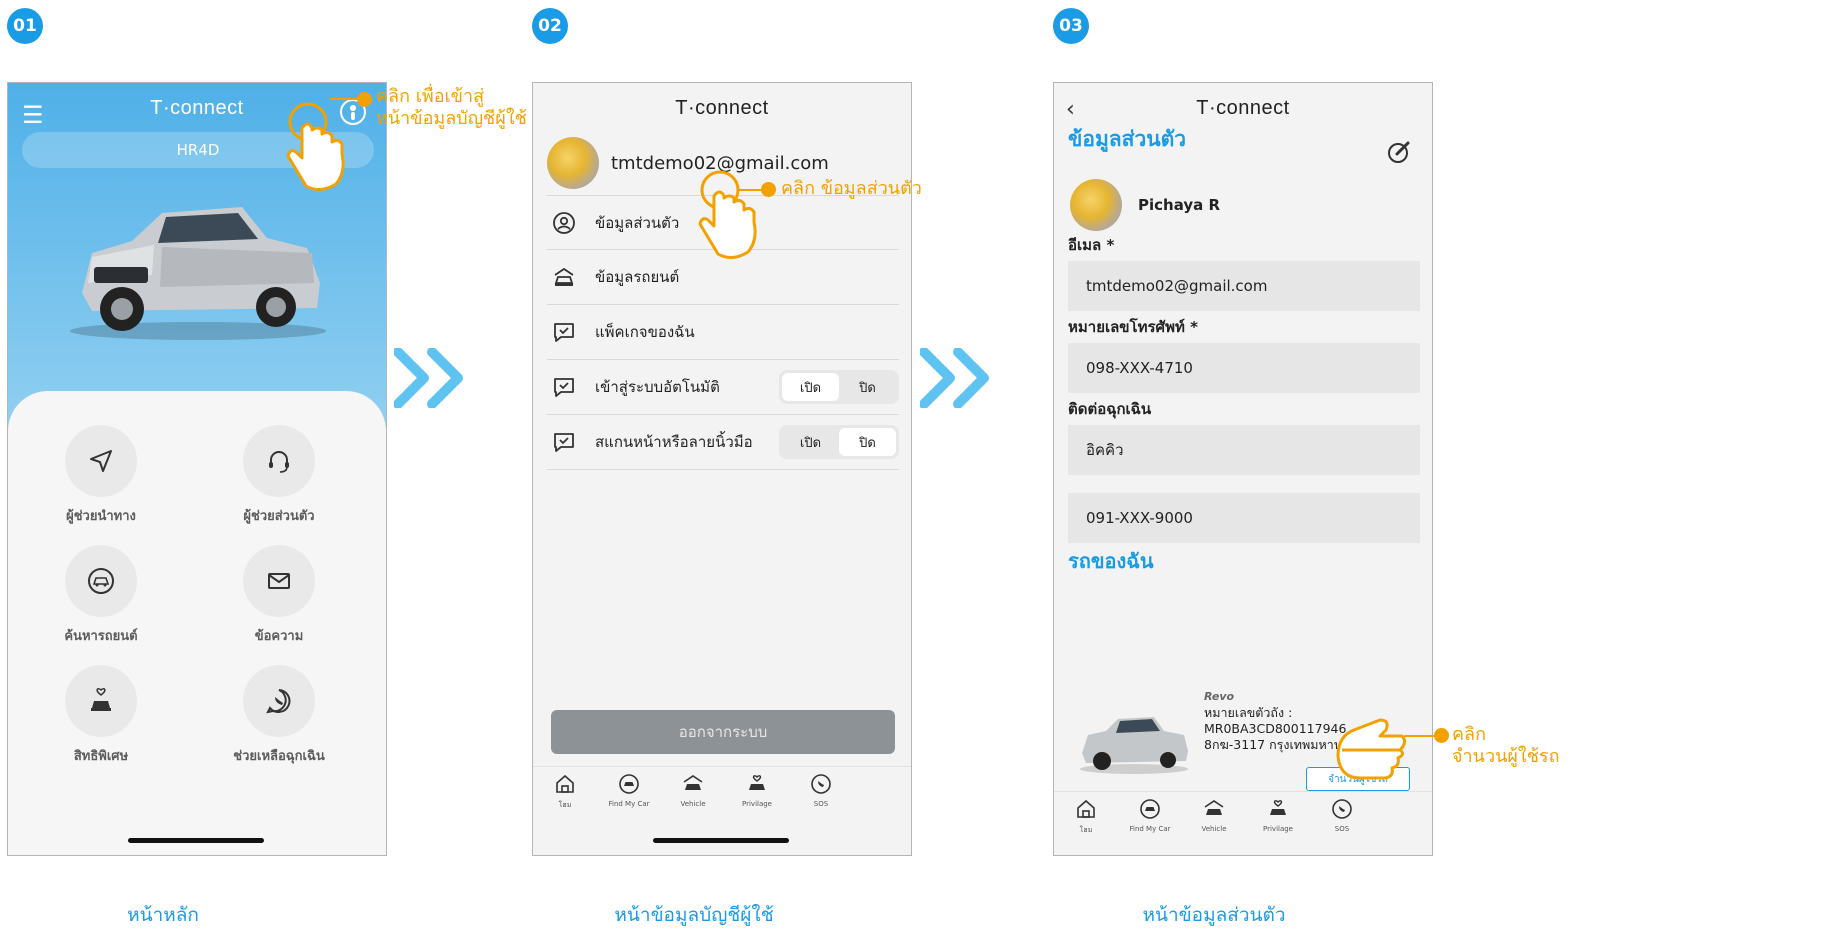  I want to click on feature-messages: ข้อความ, so click(279, 595).